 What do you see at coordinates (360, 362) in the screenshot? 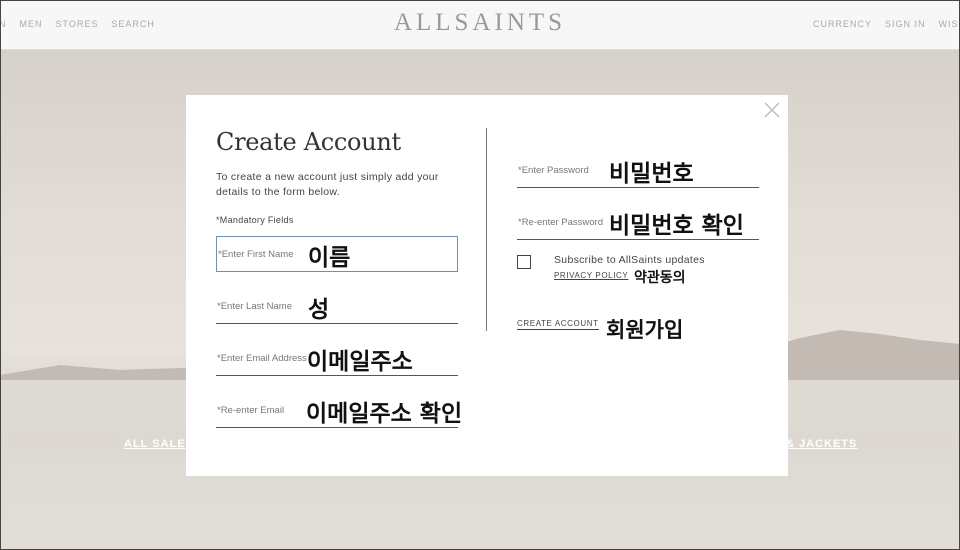
I see `email-annotation: 이메일주소` at bounding box center [360, 362].